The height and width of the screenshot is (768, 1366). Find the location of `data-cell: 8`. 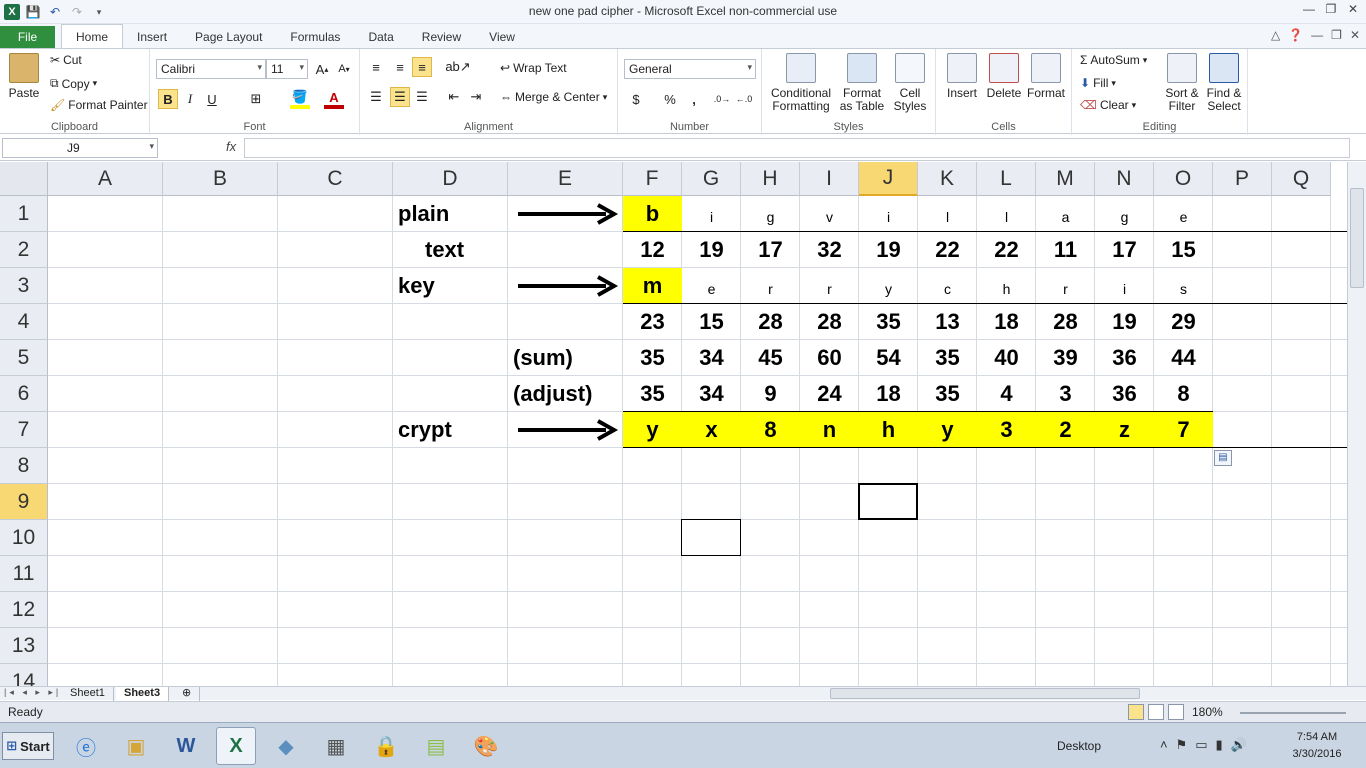

data-cell: 8 is located at coordinates (1183, 394).